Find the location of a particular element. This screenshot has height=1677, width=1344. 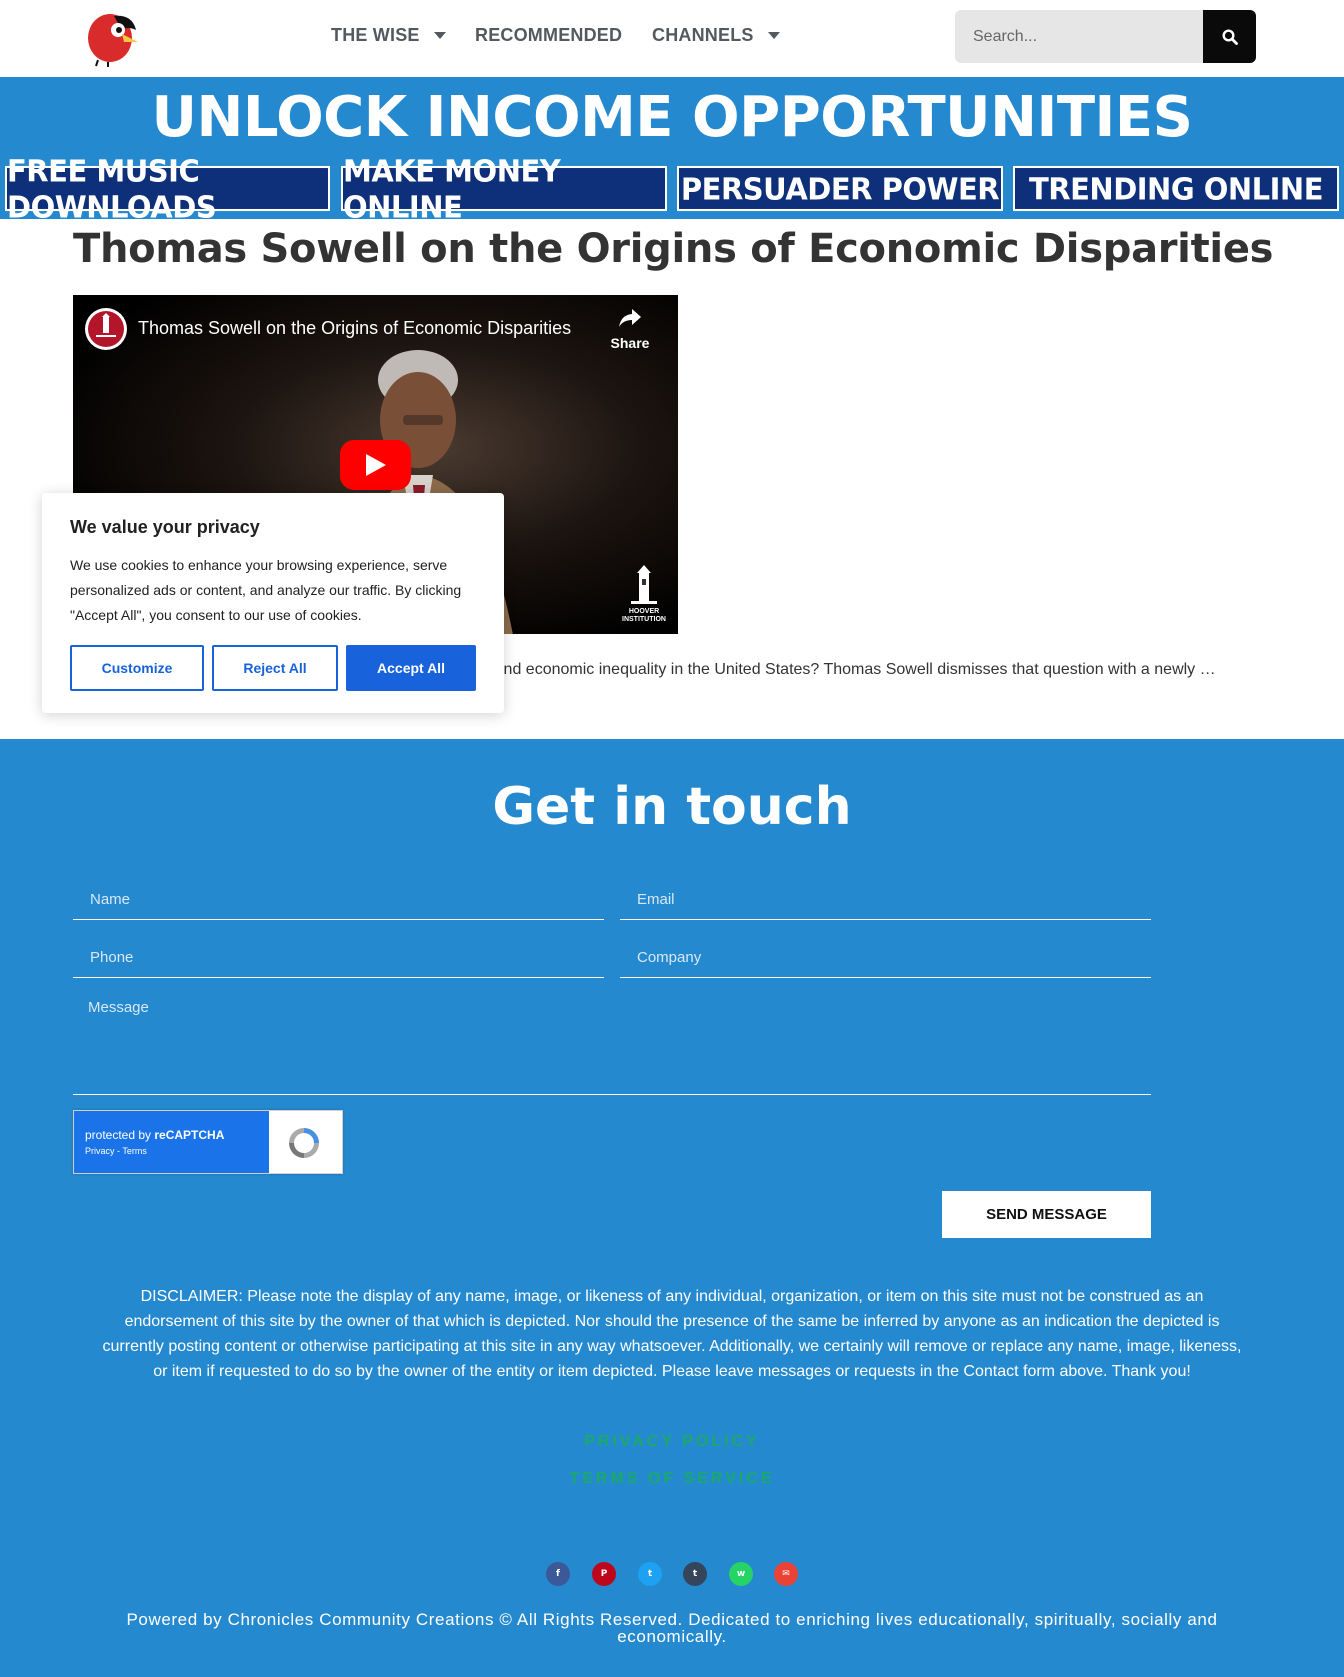

search-icon is located at coordinates (1229, 36).